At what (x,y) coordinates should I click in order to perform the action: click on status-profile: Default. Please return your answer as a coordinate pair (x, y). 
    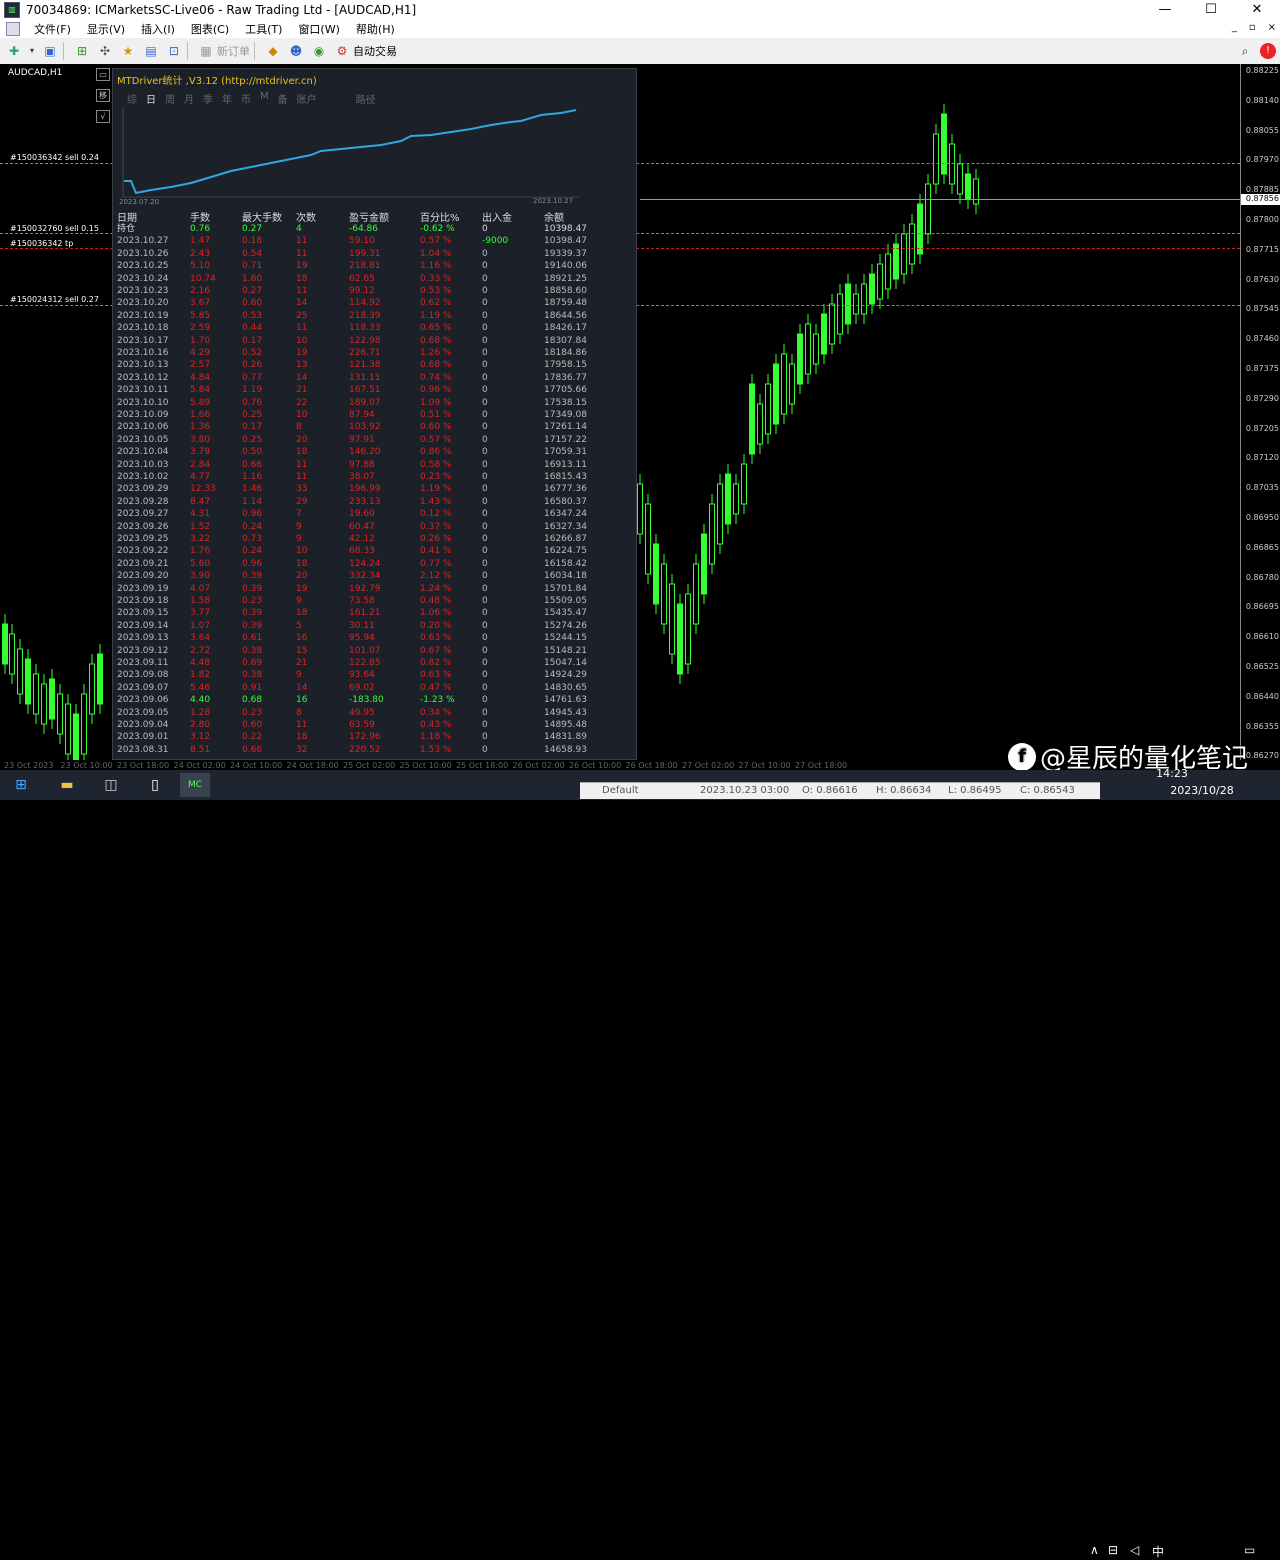
    Looking at the image, I should click on (620, 790).